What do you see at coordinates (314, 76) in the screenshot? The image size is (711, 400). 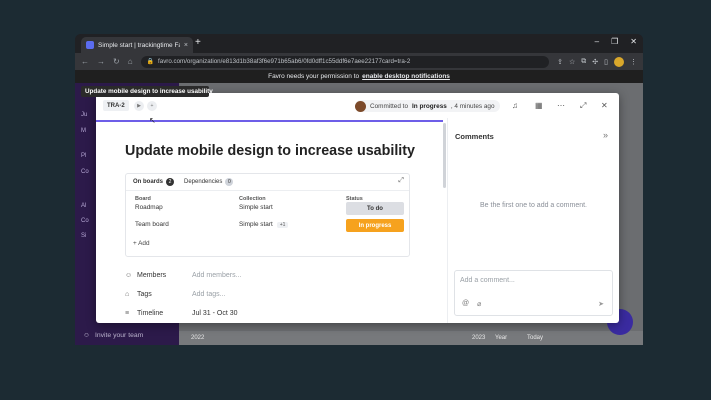 I see `notification-text: Favro needs your permission to` at bounding box center [314, 76].